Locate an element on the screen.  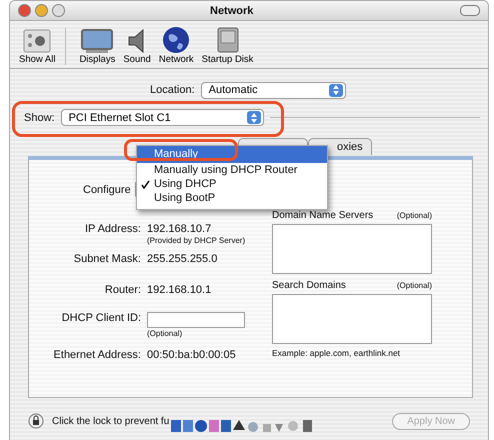
lock-icon is located at coordinates (36, 421).